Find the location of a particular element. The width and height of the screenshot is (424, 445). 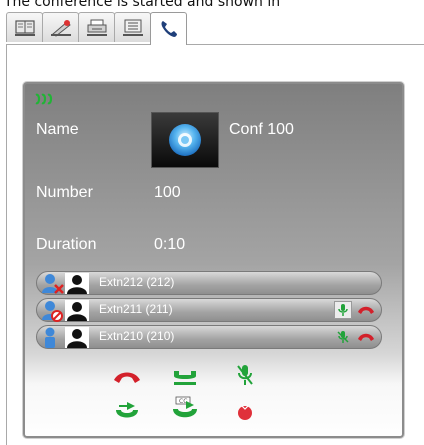

tab-print is located at coordinates (96, 27).